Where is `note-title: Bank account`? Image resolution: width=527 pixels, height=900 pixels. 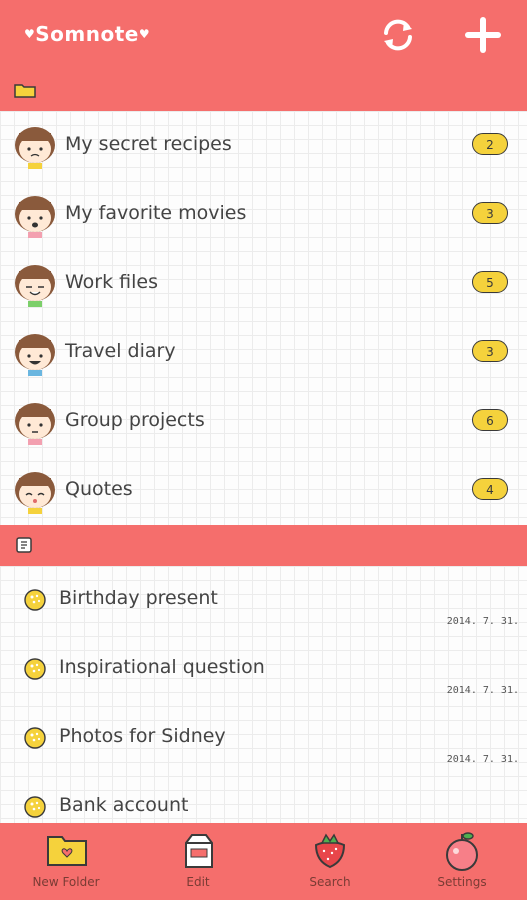
note-title: Bank account is located at coordinates (124, 805).